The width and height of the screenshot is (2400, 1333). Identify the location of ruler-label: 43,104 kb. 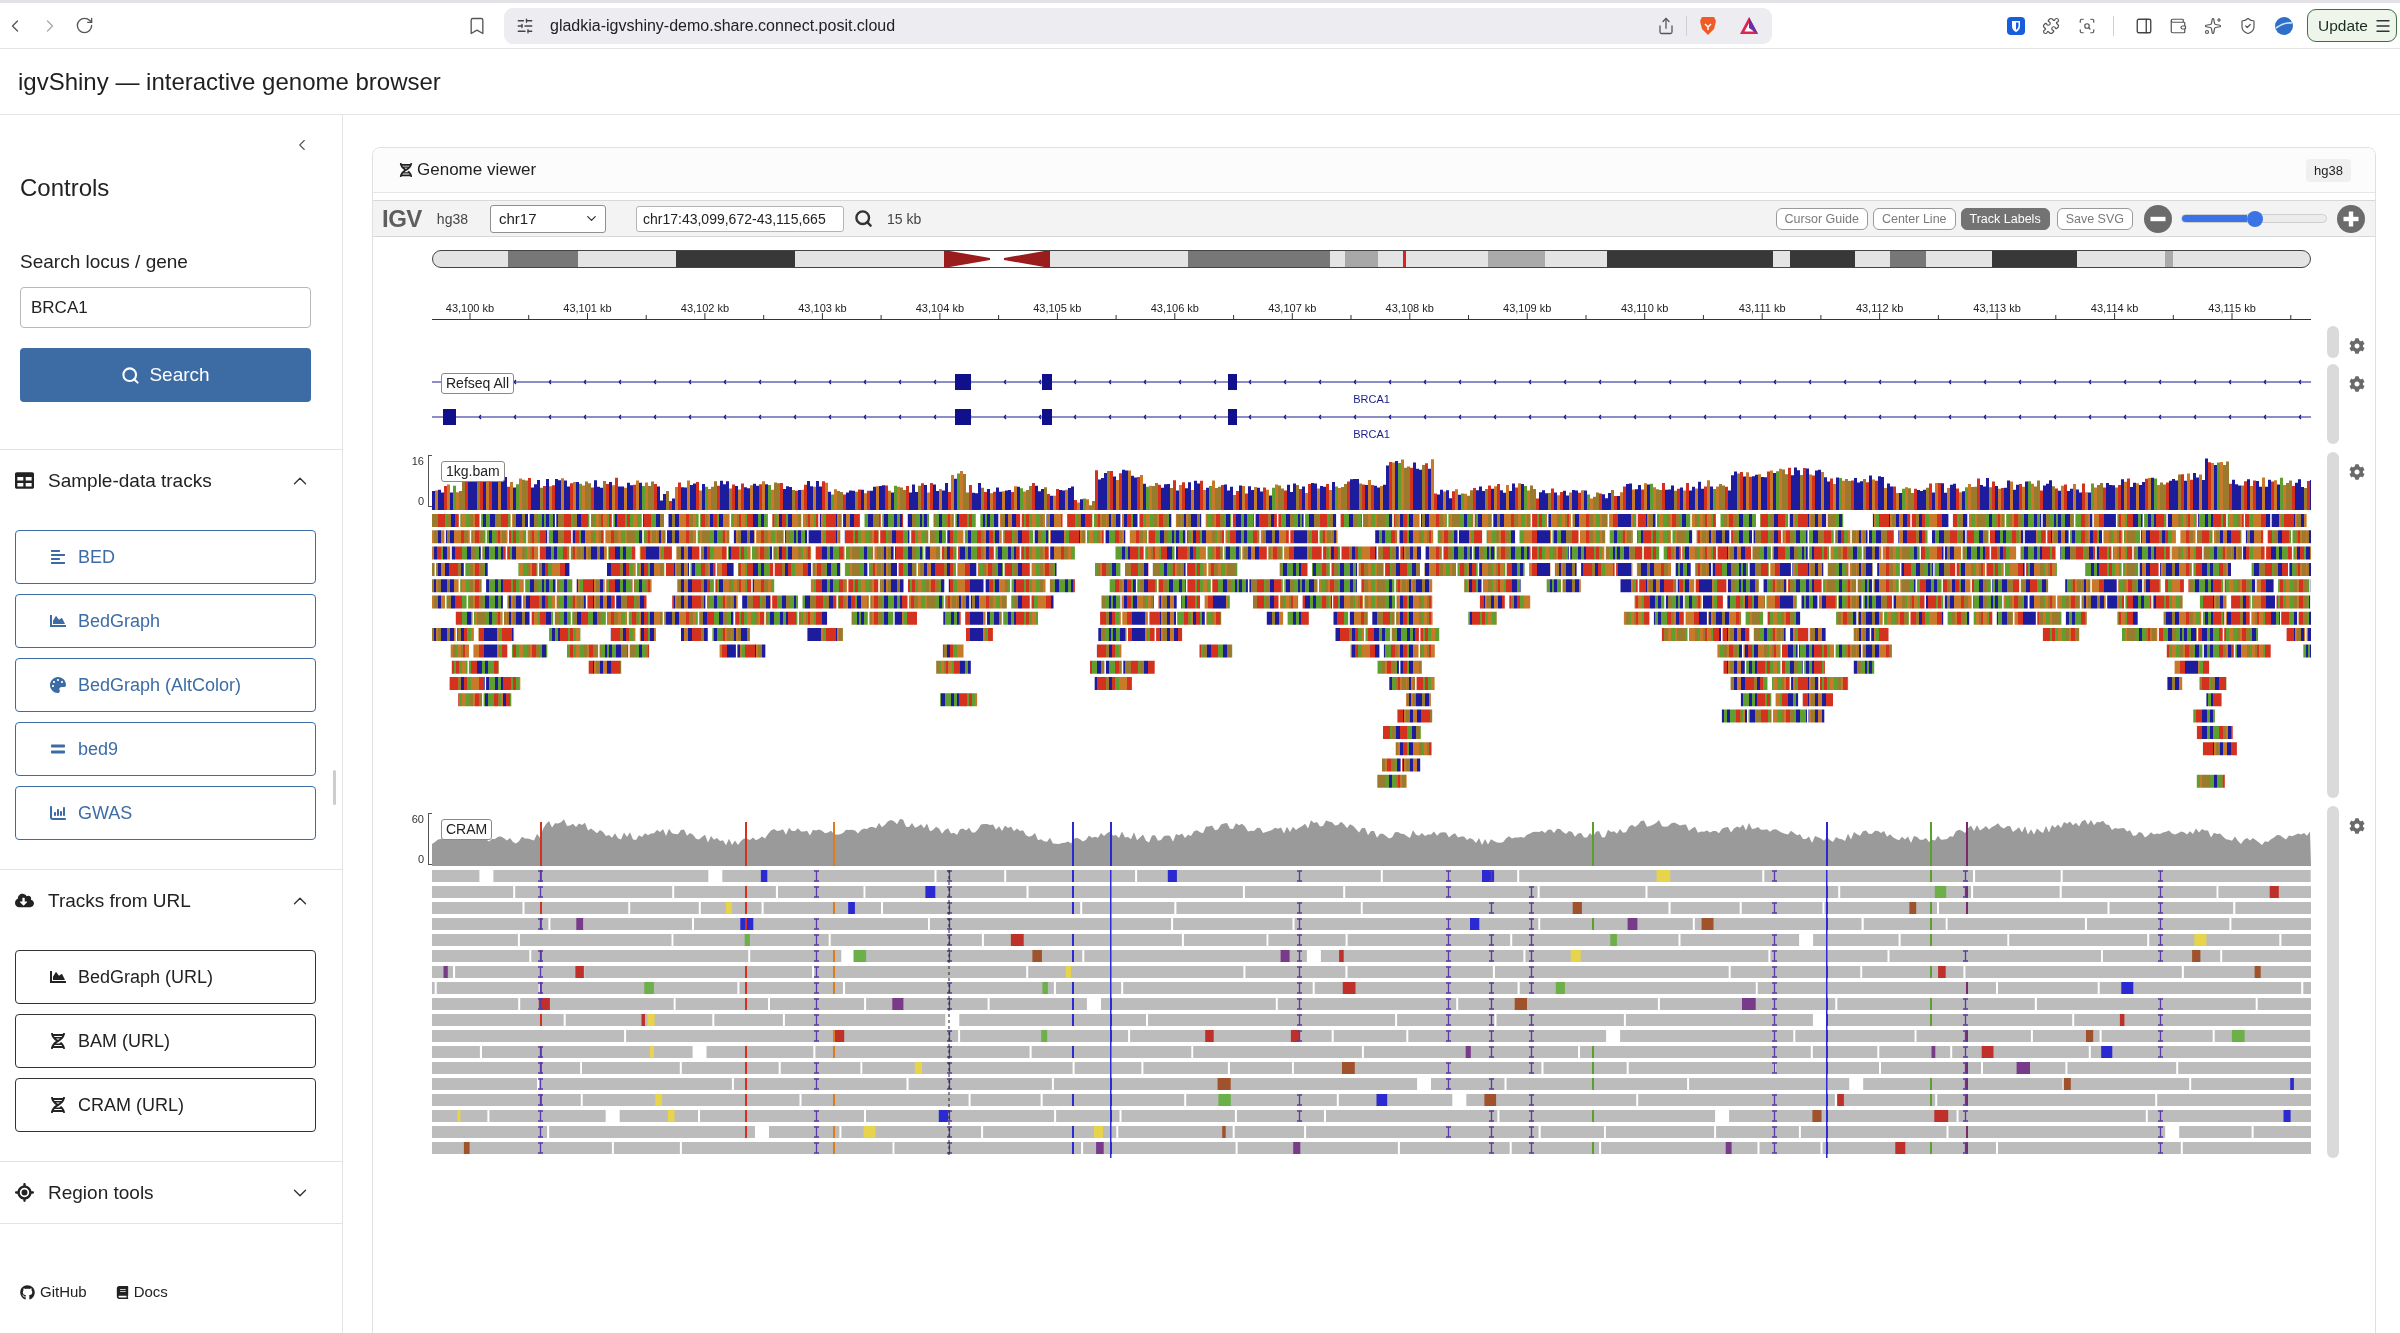
(940, 308).